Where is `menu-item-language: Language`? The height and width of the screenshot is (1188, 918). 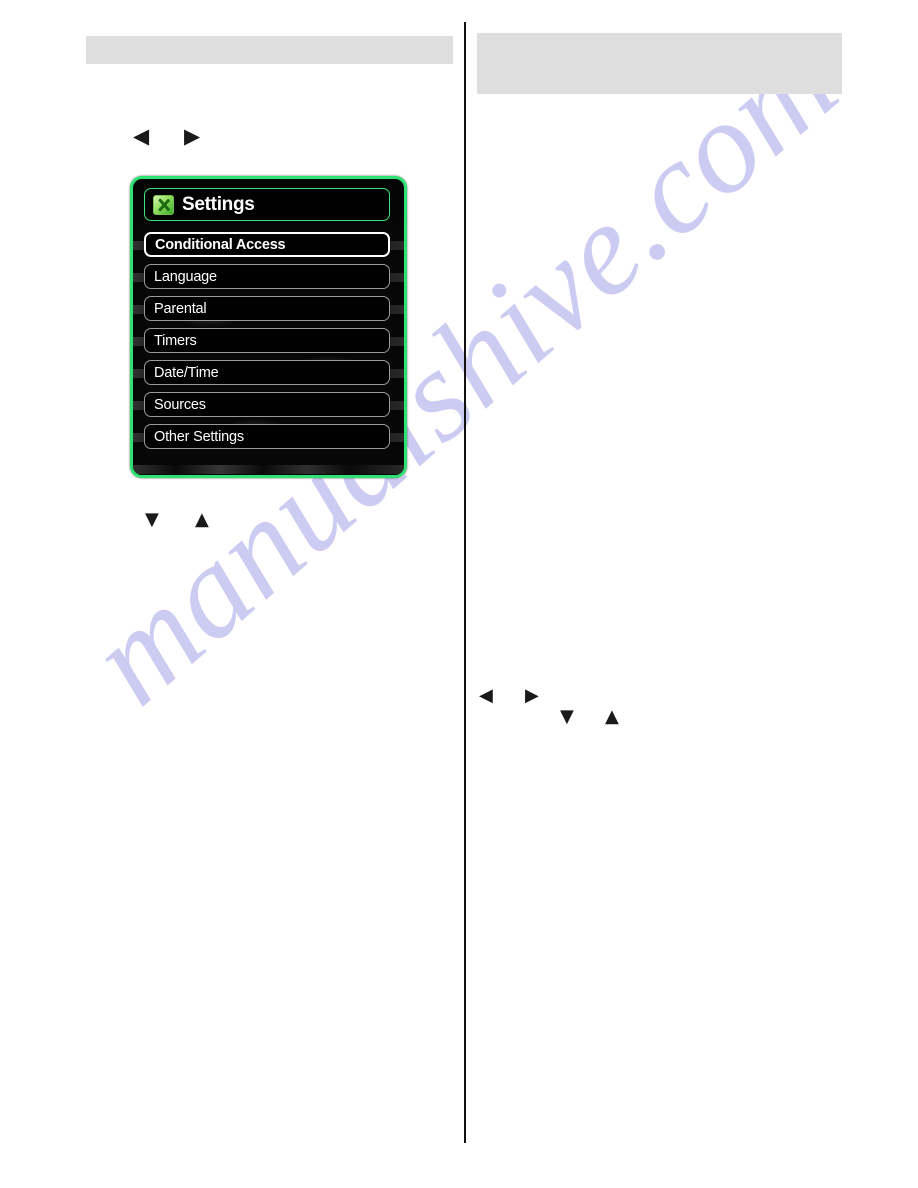
menu-item-language: Language is located at coordinates (267, 276).